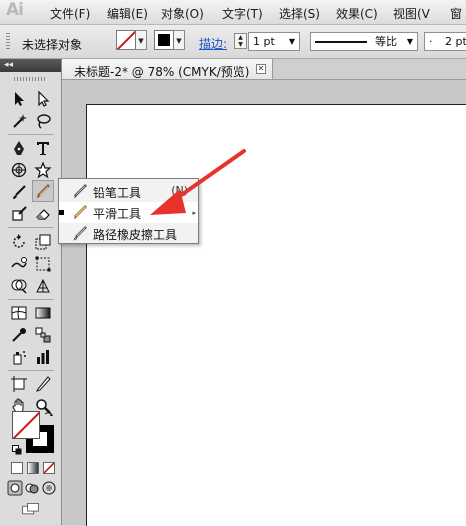 This screenshot has width=466, height=526. What do you see at coordinates (43, 148) in the screenshot?
I see `type-tool-icon` at bounding box center [43, 148].